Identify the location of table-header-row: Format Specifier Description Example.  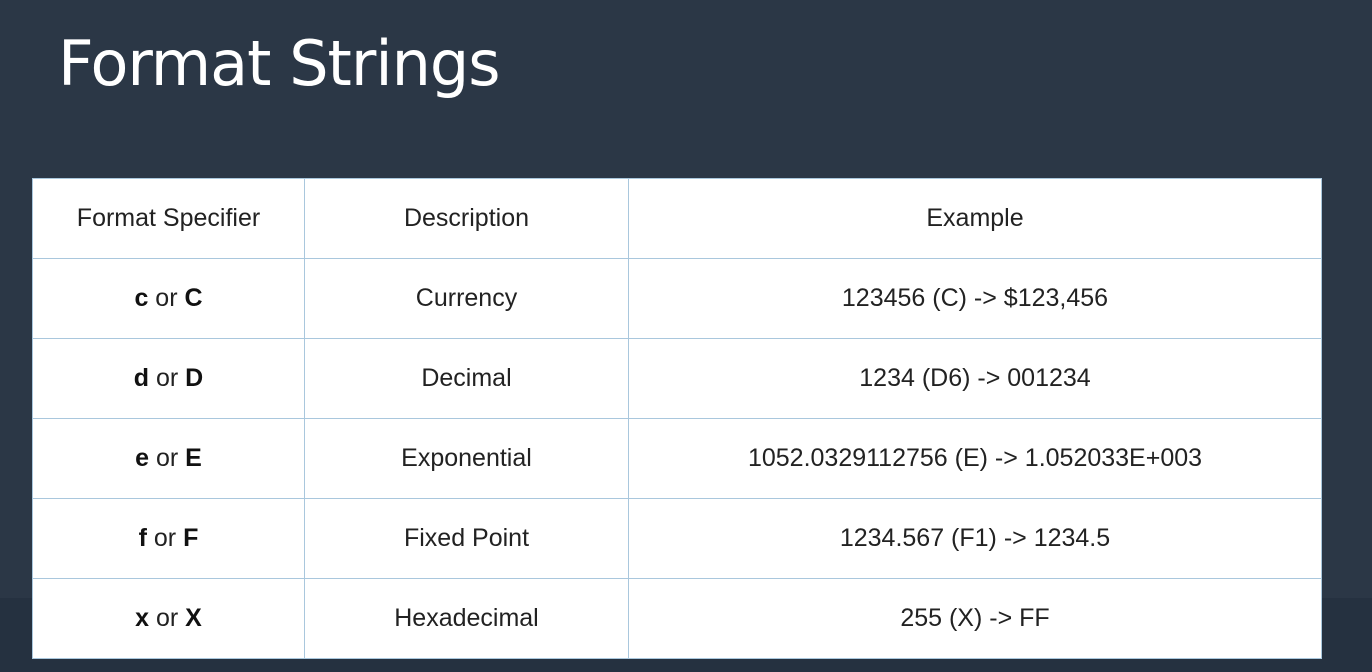
(677, 218).